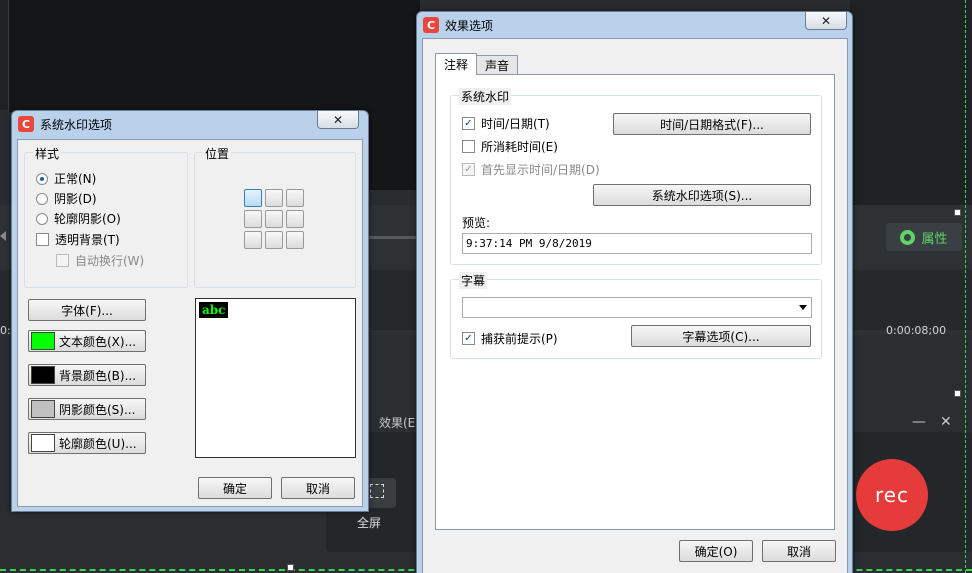 The width and height of the screenshot is (972, 573). I want to click on position-bottom-left, so click(253, 240).